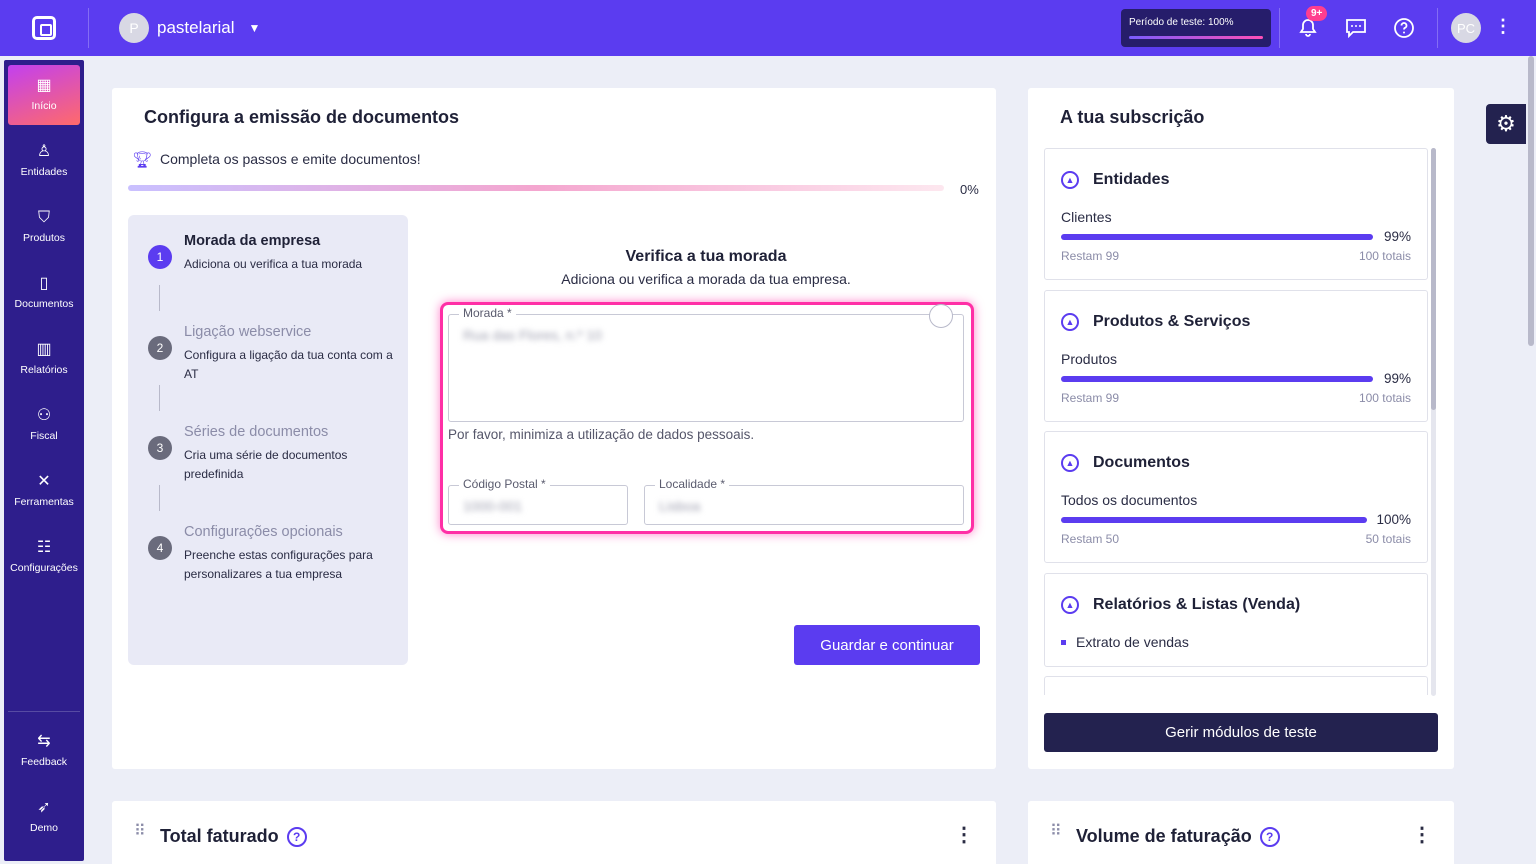  I want to click on sliders-icon: ☷, so click(44, 547).